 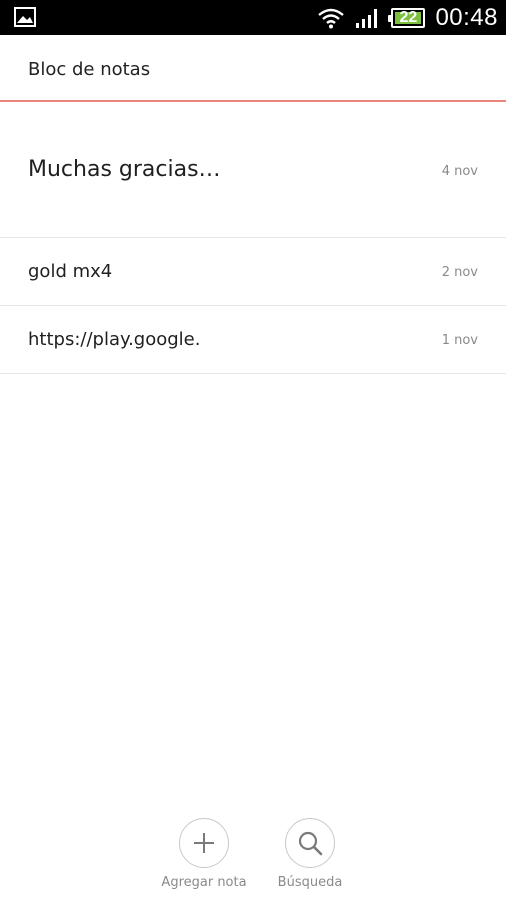 I want to click on list-item: https://play.google. 1 nov, so click(x=253, y=340).